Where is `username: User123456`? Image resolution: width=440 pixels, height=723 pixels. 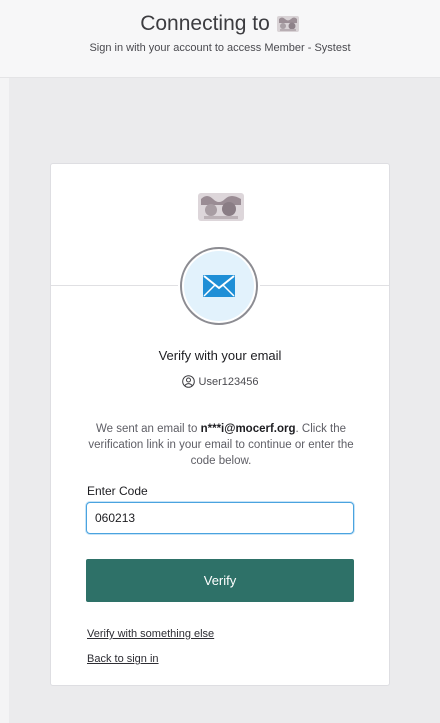
username: User123456 is located at coordinates (228, 381).